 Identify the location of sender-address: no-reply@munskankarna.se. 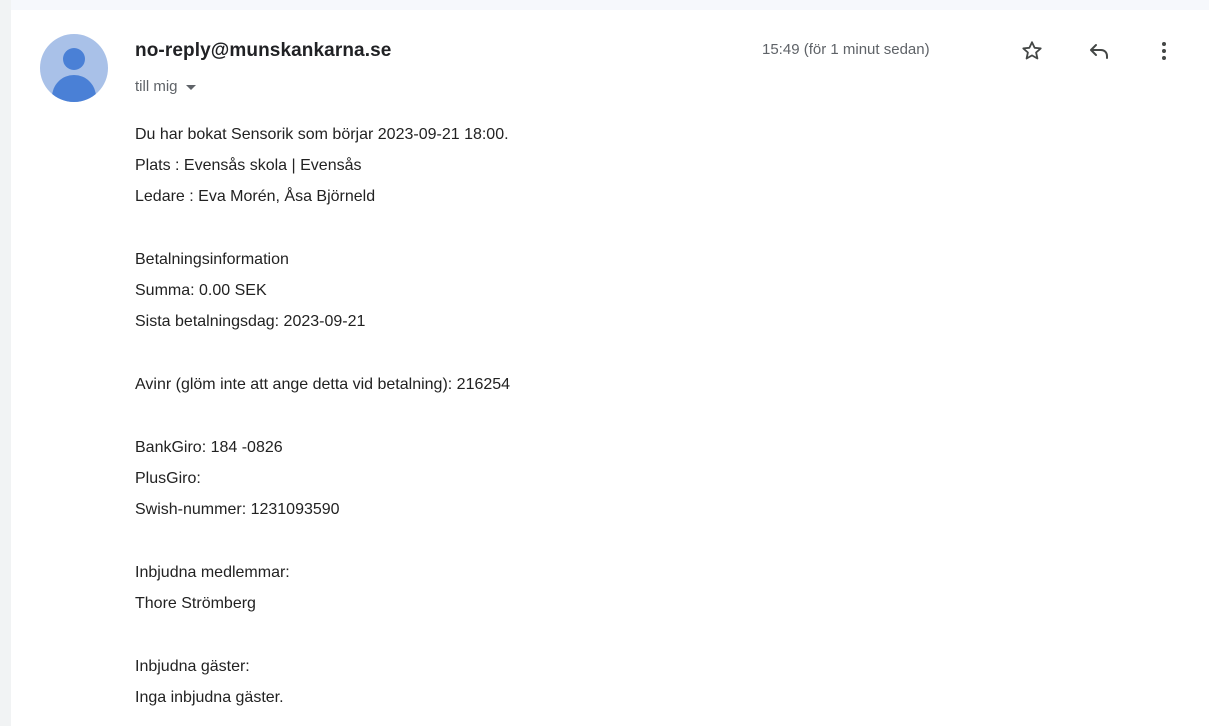
(263, 51).